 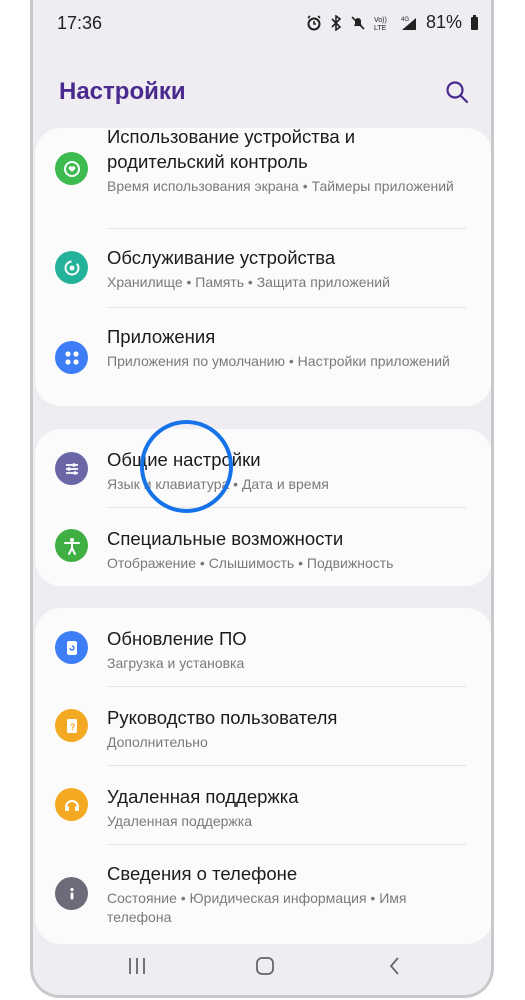 What do you see at coordinates (262, 95) in the screenshot?
I see `header: Настройки` at bounding box center [262, 95].